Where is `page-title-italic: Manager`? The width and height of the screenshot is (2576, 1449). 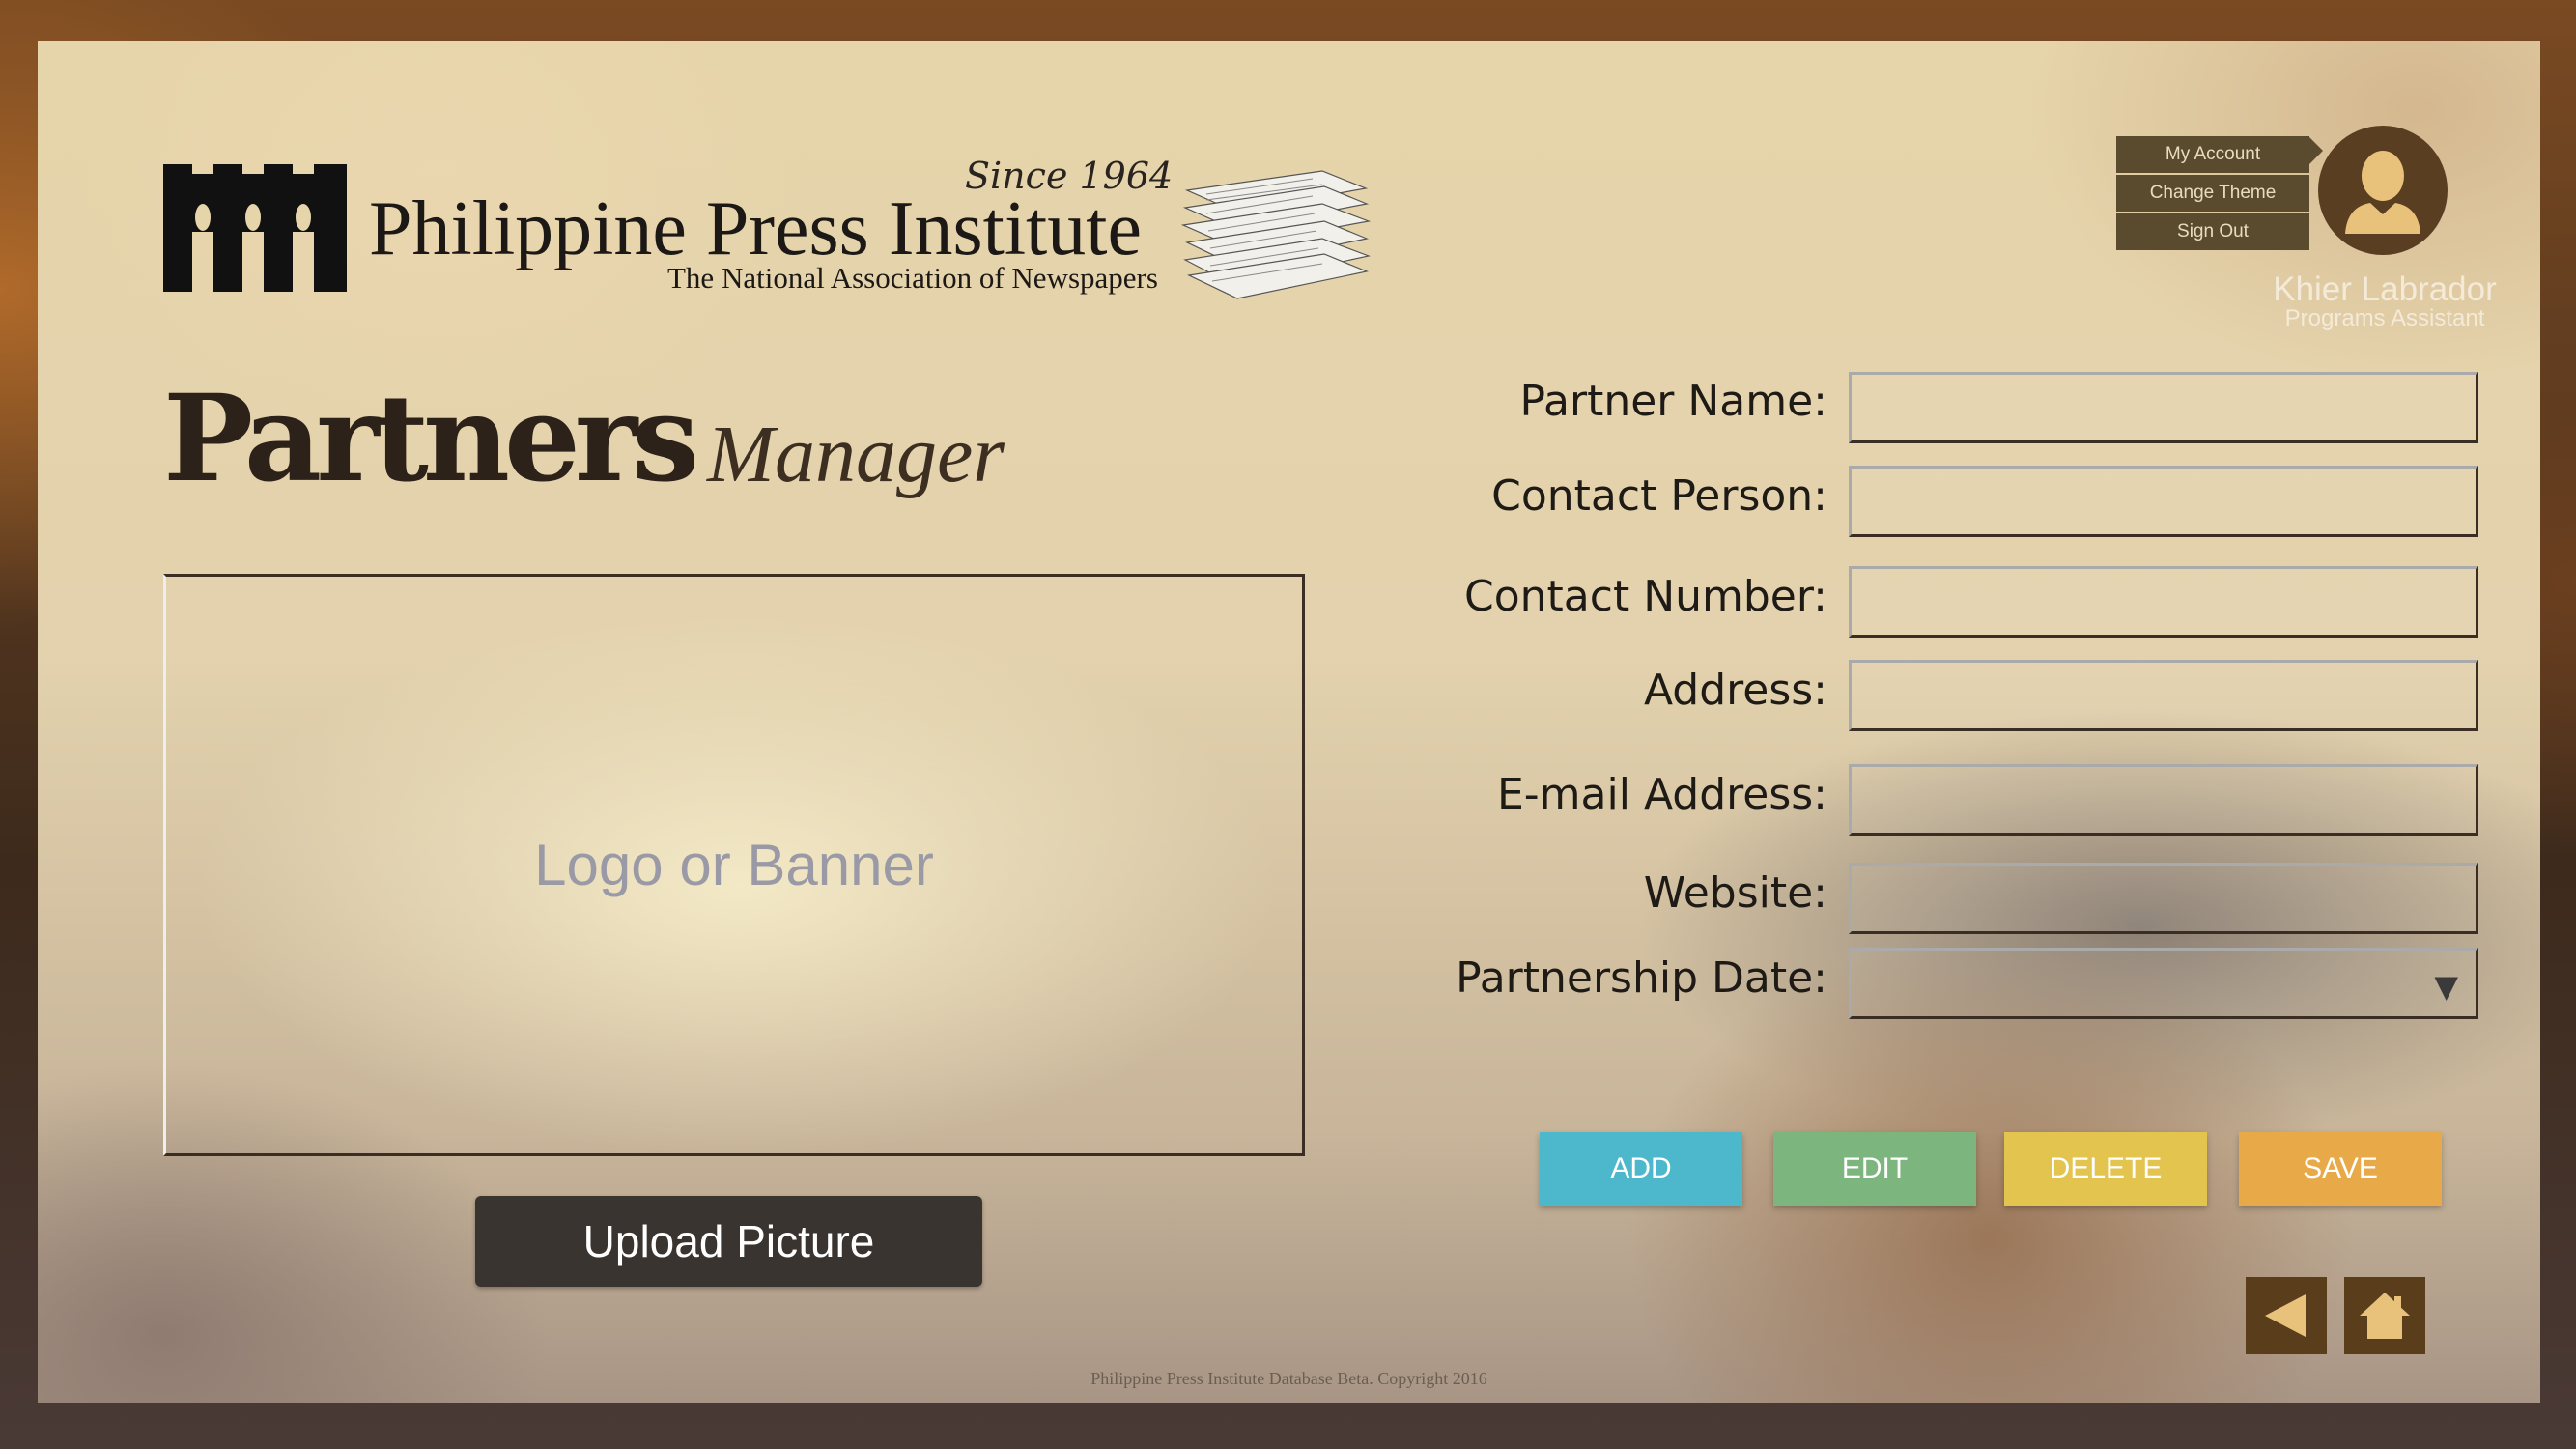 page-title-italic: Manager is located at coordinates (856, 454).